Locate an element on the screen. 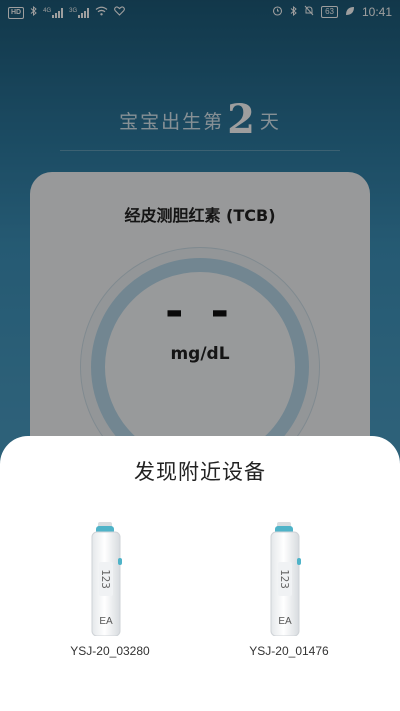 This screenshot has width=400, height=711. device-item: 123 EA YSJ-20_03280 is located at coordinates (110, 590).